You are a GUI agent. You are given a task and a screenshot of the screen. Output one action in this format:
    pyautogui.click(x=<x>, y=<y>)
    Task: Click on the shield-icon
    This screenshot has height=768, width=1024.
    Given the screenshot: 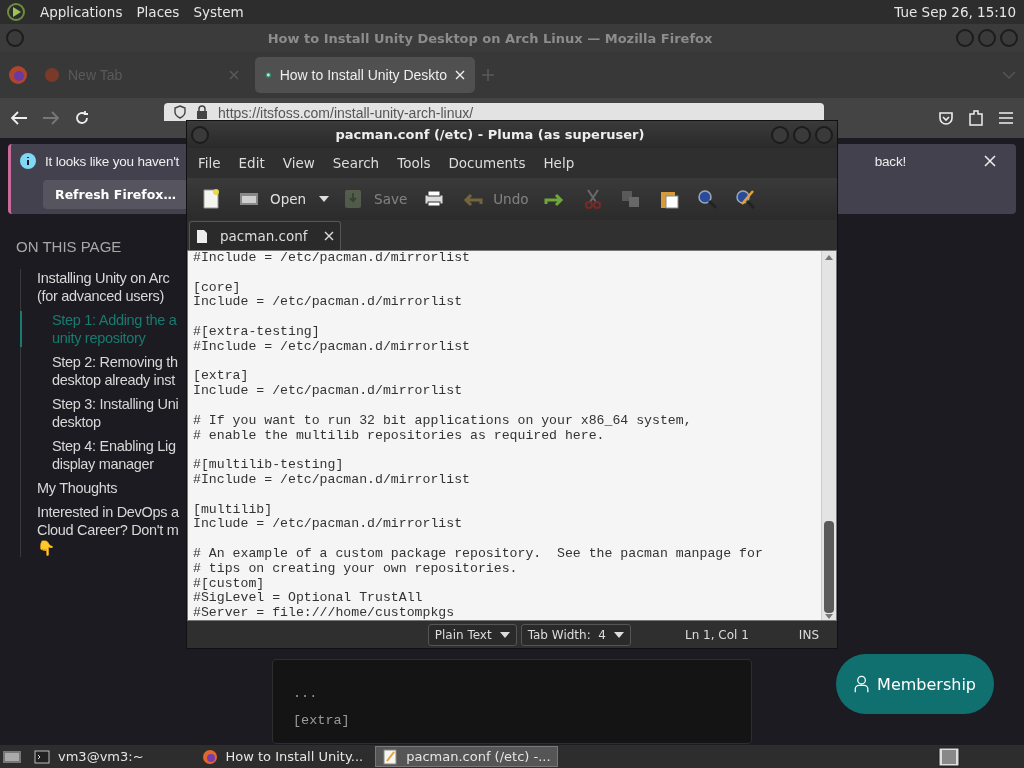 What is the action you would take?
    pyautogui.click(x=180, y=112)
    